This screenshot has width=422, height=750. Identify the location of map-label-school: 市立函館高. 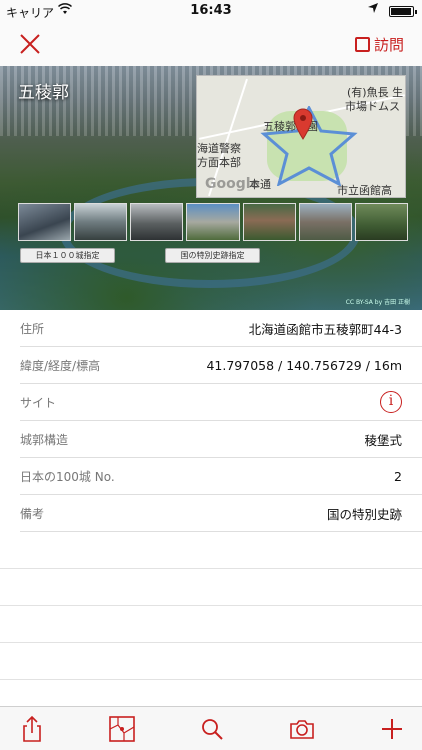
(364, 190).